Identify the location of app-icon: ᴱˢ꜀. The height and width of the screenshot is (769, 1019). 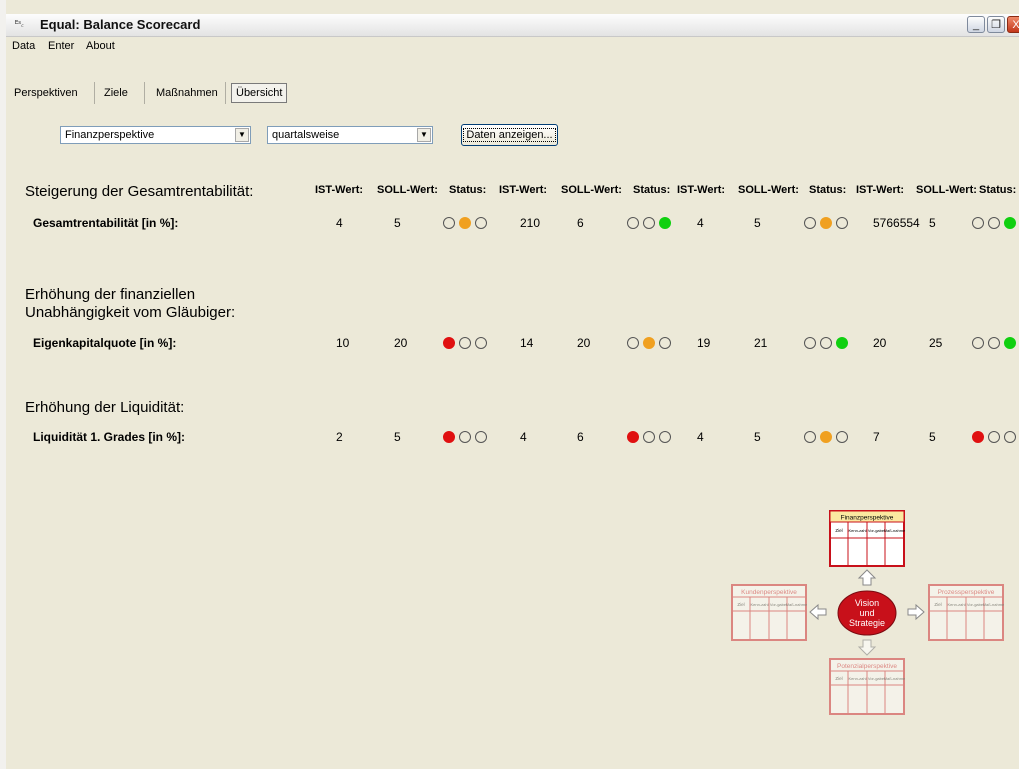
(19, 23).